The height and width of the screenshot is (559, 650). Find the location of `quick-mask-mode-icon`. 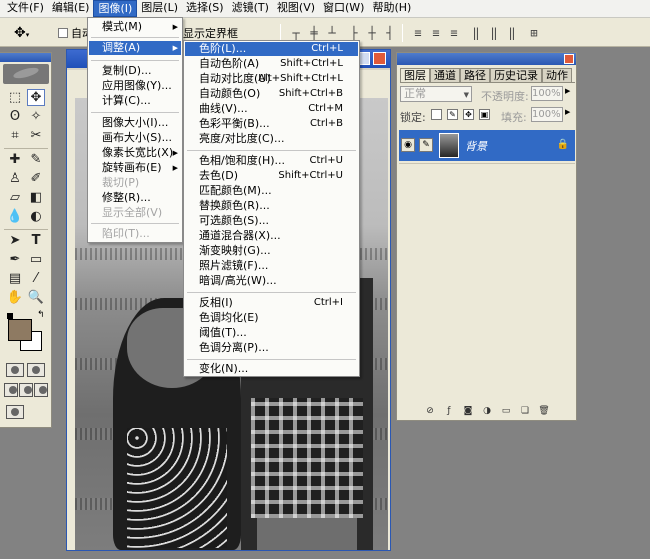

quick-mask-mode-icon is located at coordinates (36, 370).